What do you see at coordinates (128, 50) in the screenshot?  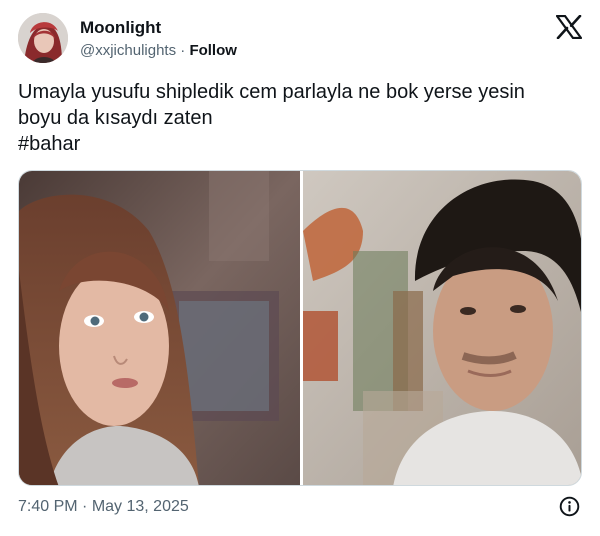 I see `handle: @xxjichulights` at bounding box center [128, 50].